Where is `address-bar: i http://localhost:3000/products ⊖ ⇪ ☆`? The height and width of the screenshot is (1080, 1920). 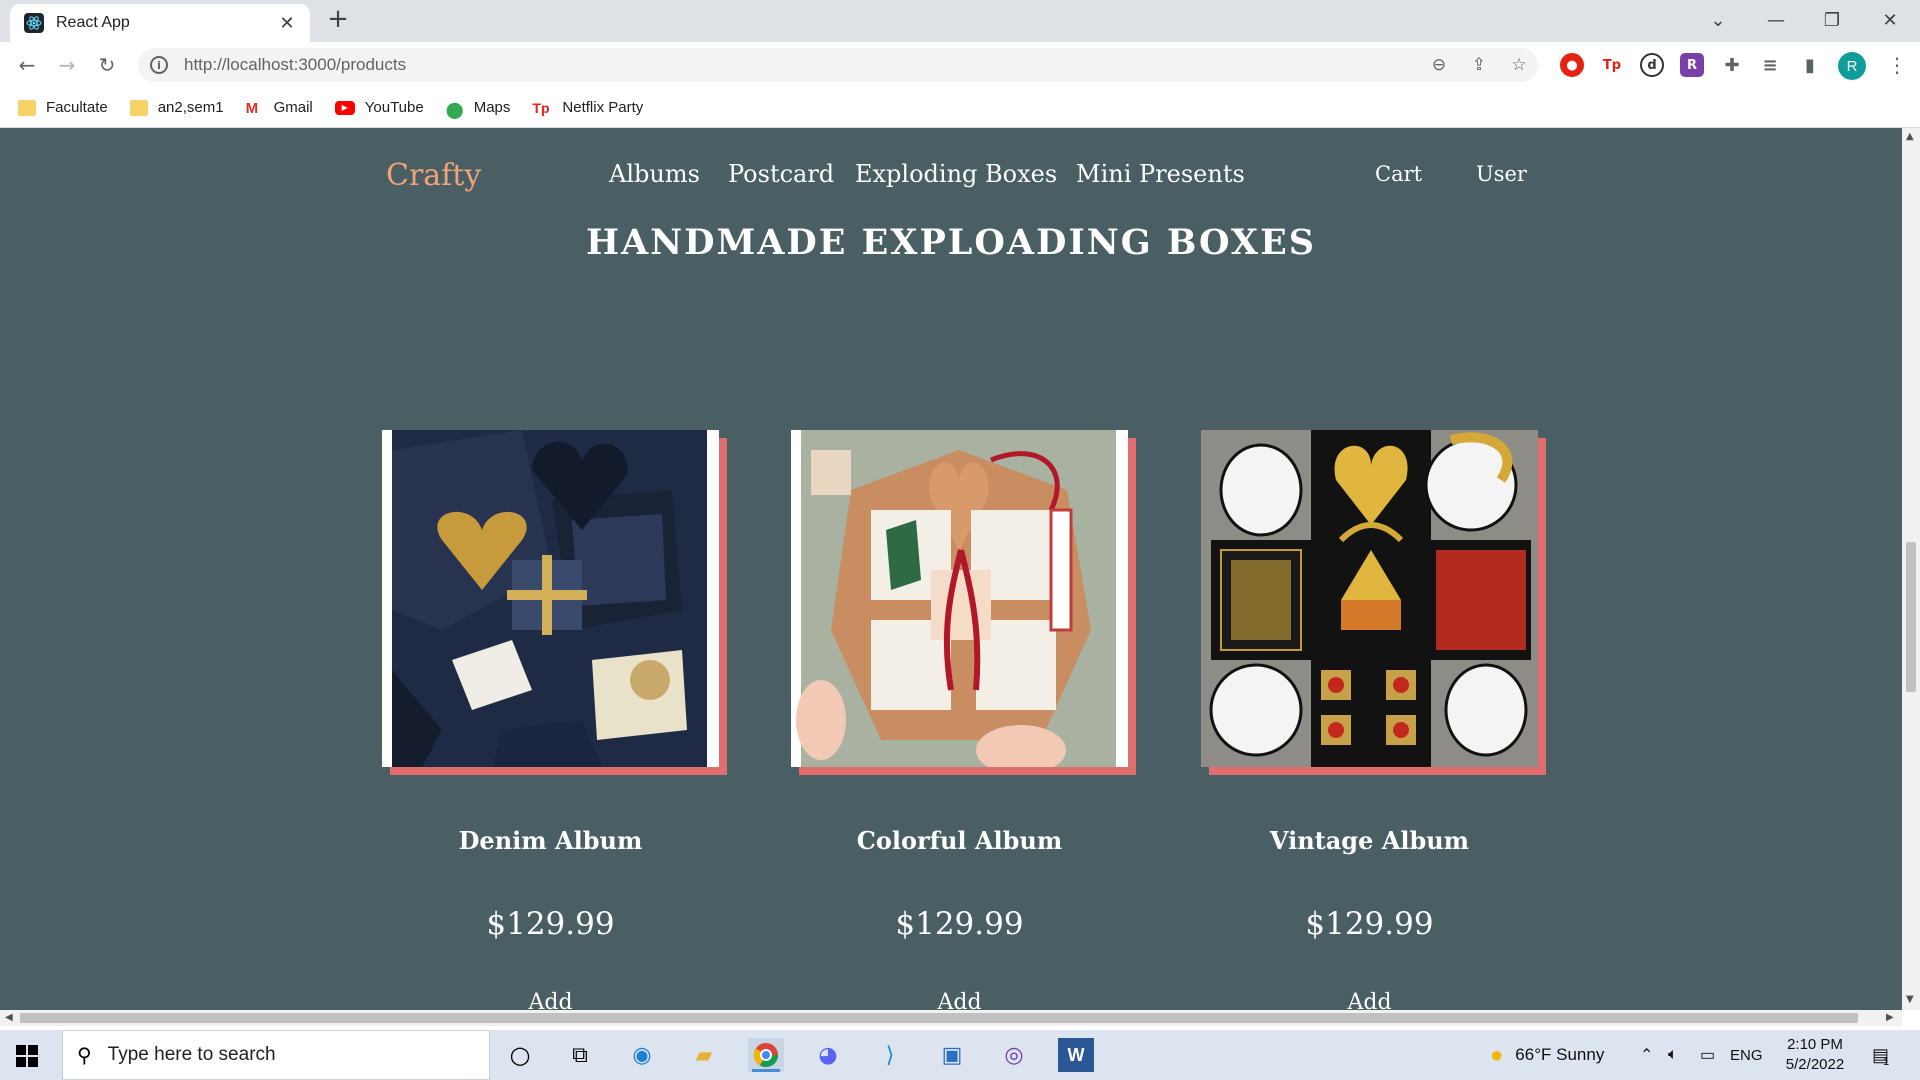
address-bar: i http://localhost:3000/products ⊖ ⇪ ☆ is located at coordinates (838, 65).